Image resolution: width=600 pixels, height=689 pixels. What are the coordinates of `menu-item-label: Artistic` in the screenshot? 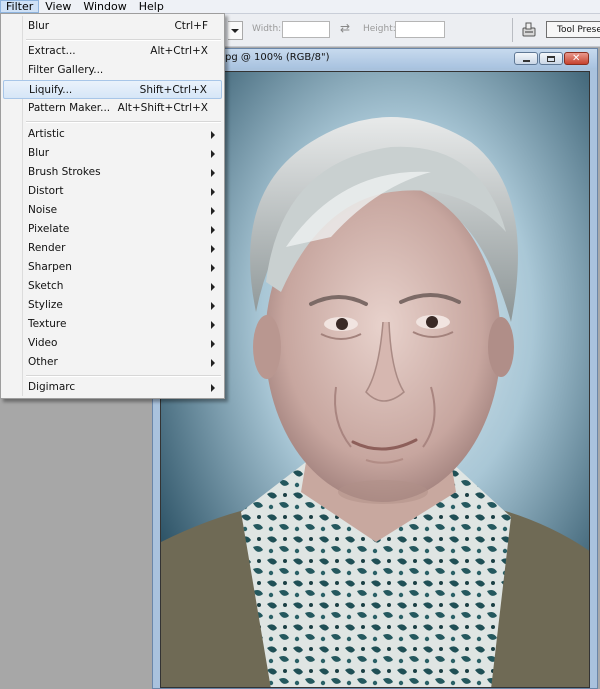 It's located at (46, 134).